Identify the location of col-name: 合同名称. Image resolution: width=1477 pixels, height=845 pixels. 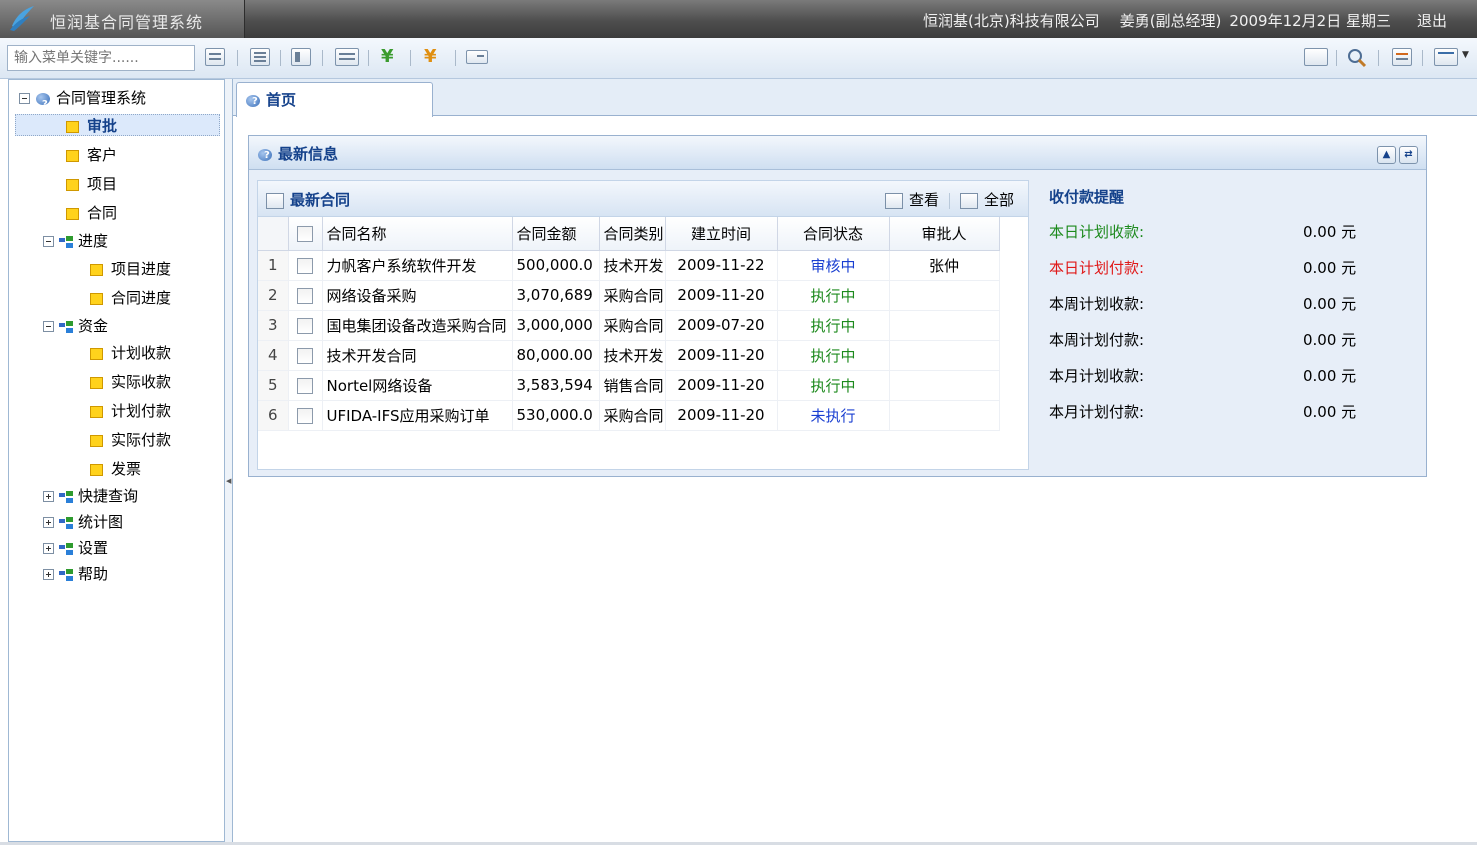
(417, 234).